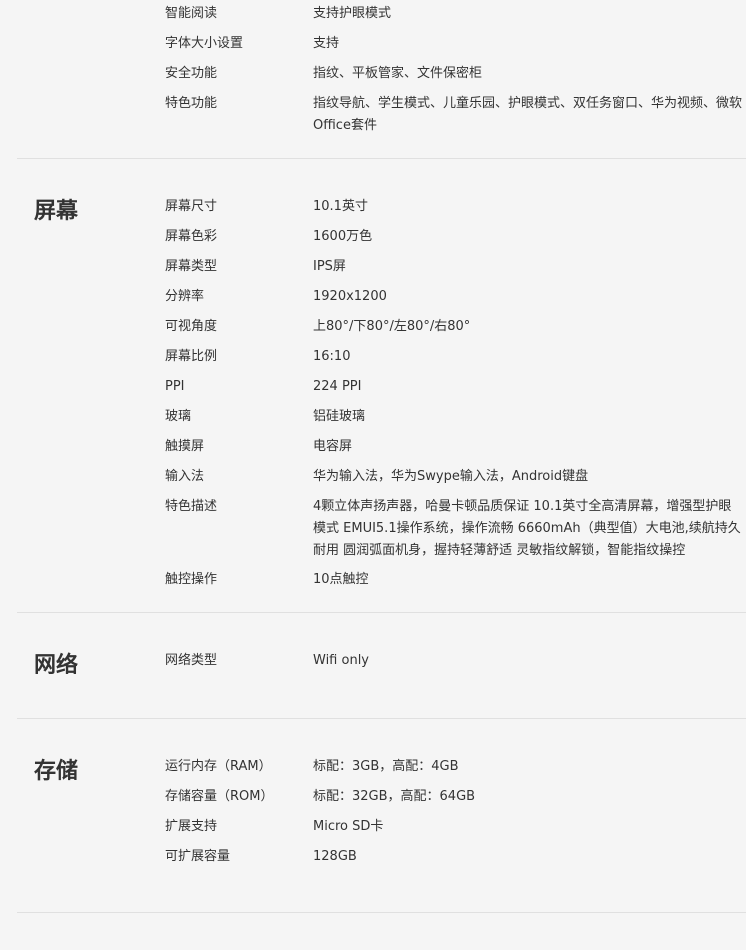 This screenshot has height=950, width=746. I want to click on section-title-network: 网络, so click(56, 665).